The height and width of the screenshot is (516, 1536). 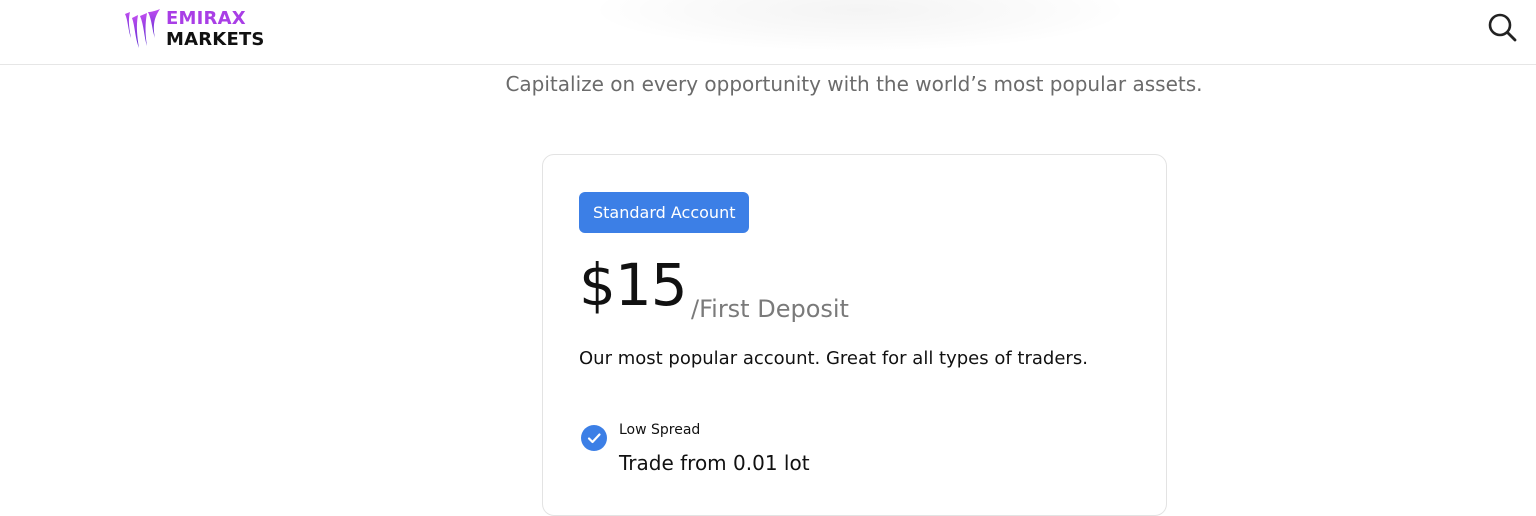 I want to click on brand-name-top: EMIRAX, so click(x=206, y=18).